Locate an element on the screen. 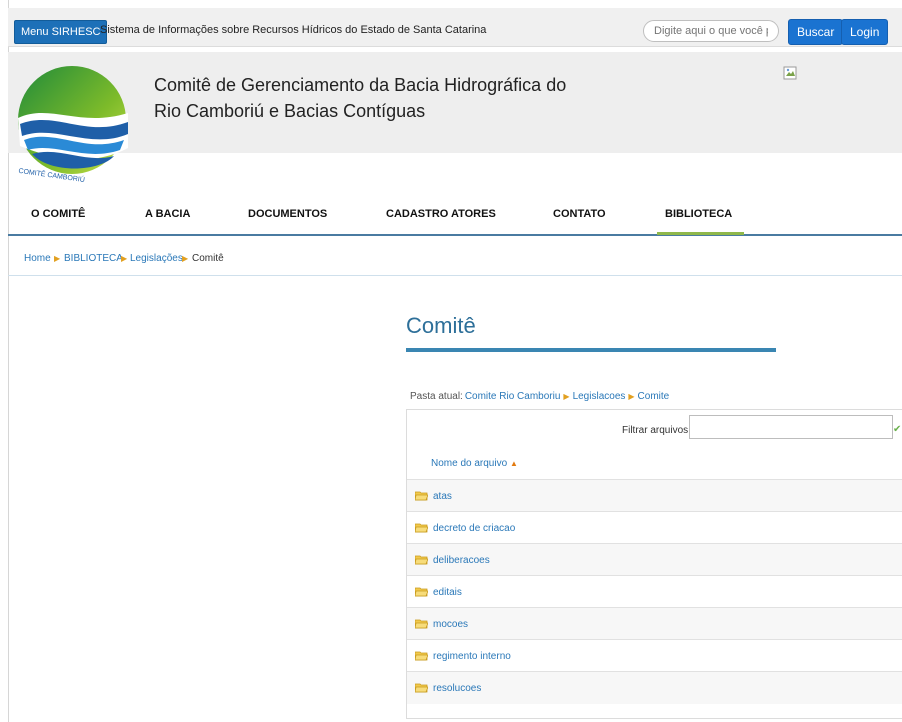 This screenshot has height=722, width=902. list-item: decreto de criacao is located at coordinates (654, 527).